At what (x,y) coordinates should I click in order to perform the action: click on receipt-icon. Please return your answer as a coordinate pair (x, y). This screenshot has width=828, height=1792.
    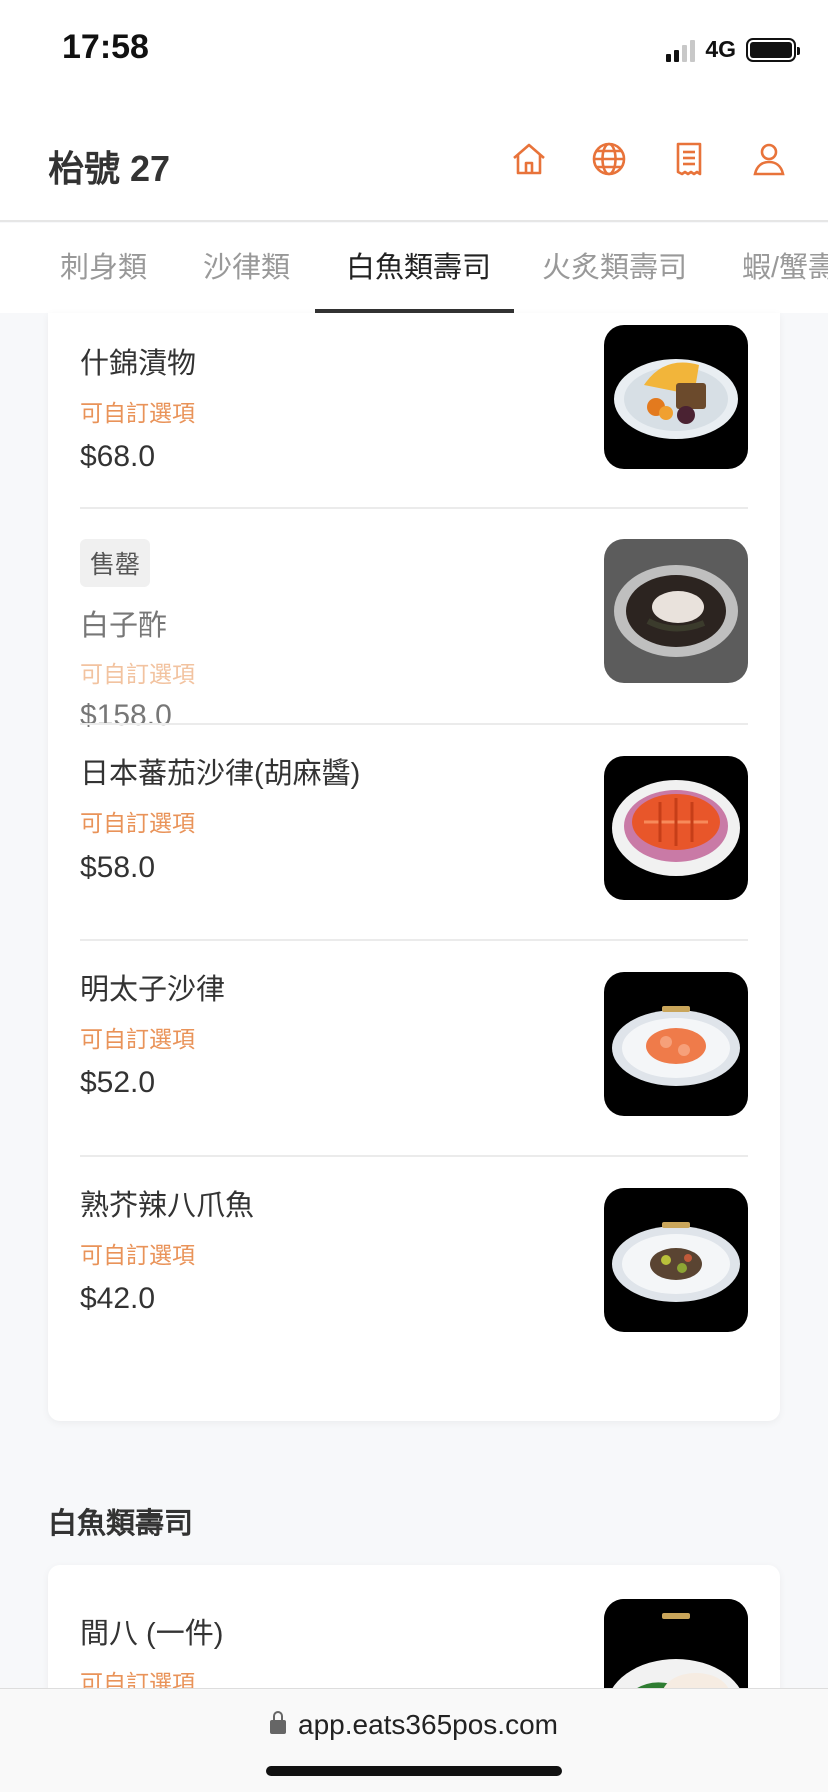
    Looking at the image, I should click on (689, 159).